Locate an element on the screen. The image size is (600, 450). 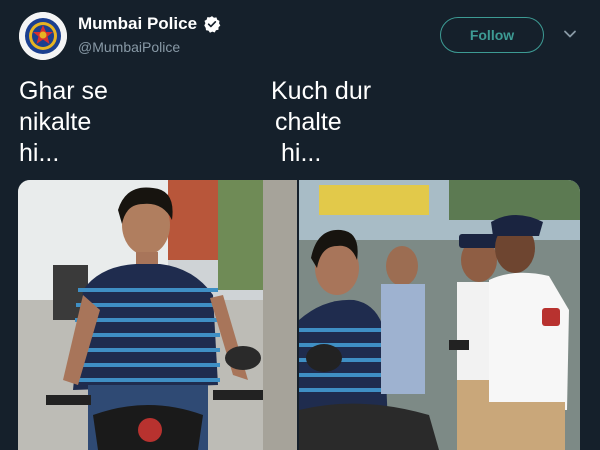
chevron-down-icon is located at coordinates (570, 34).